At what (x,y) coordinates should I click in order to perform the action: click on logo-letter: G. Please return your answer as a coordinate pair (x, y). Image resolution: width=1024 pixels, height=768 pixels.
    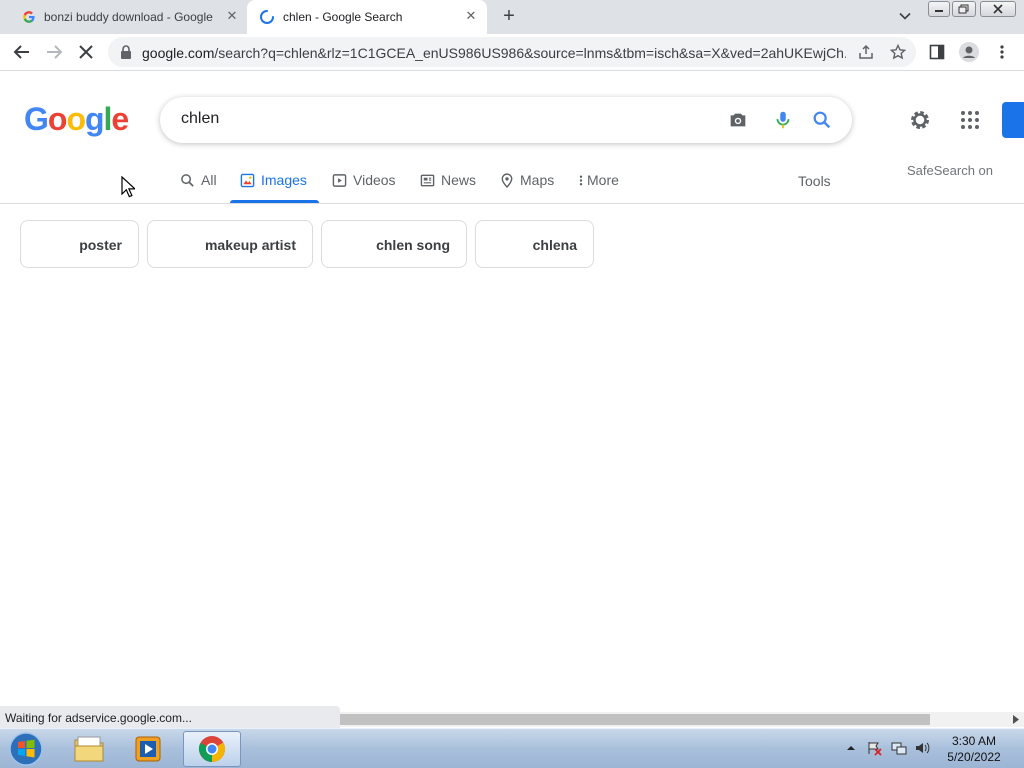
    Looking at the image, I should click on (36, 119).